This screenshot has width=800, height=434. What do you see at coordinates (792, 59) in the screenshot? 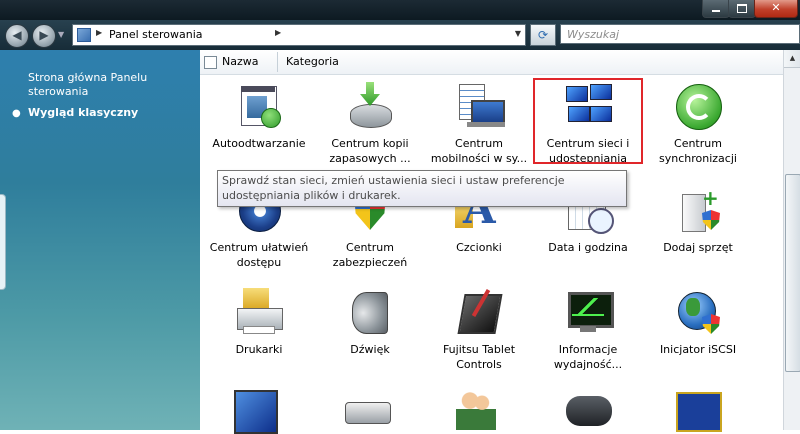
I see `scroll-up-icon: ▲` at bounding box center [792, 59].